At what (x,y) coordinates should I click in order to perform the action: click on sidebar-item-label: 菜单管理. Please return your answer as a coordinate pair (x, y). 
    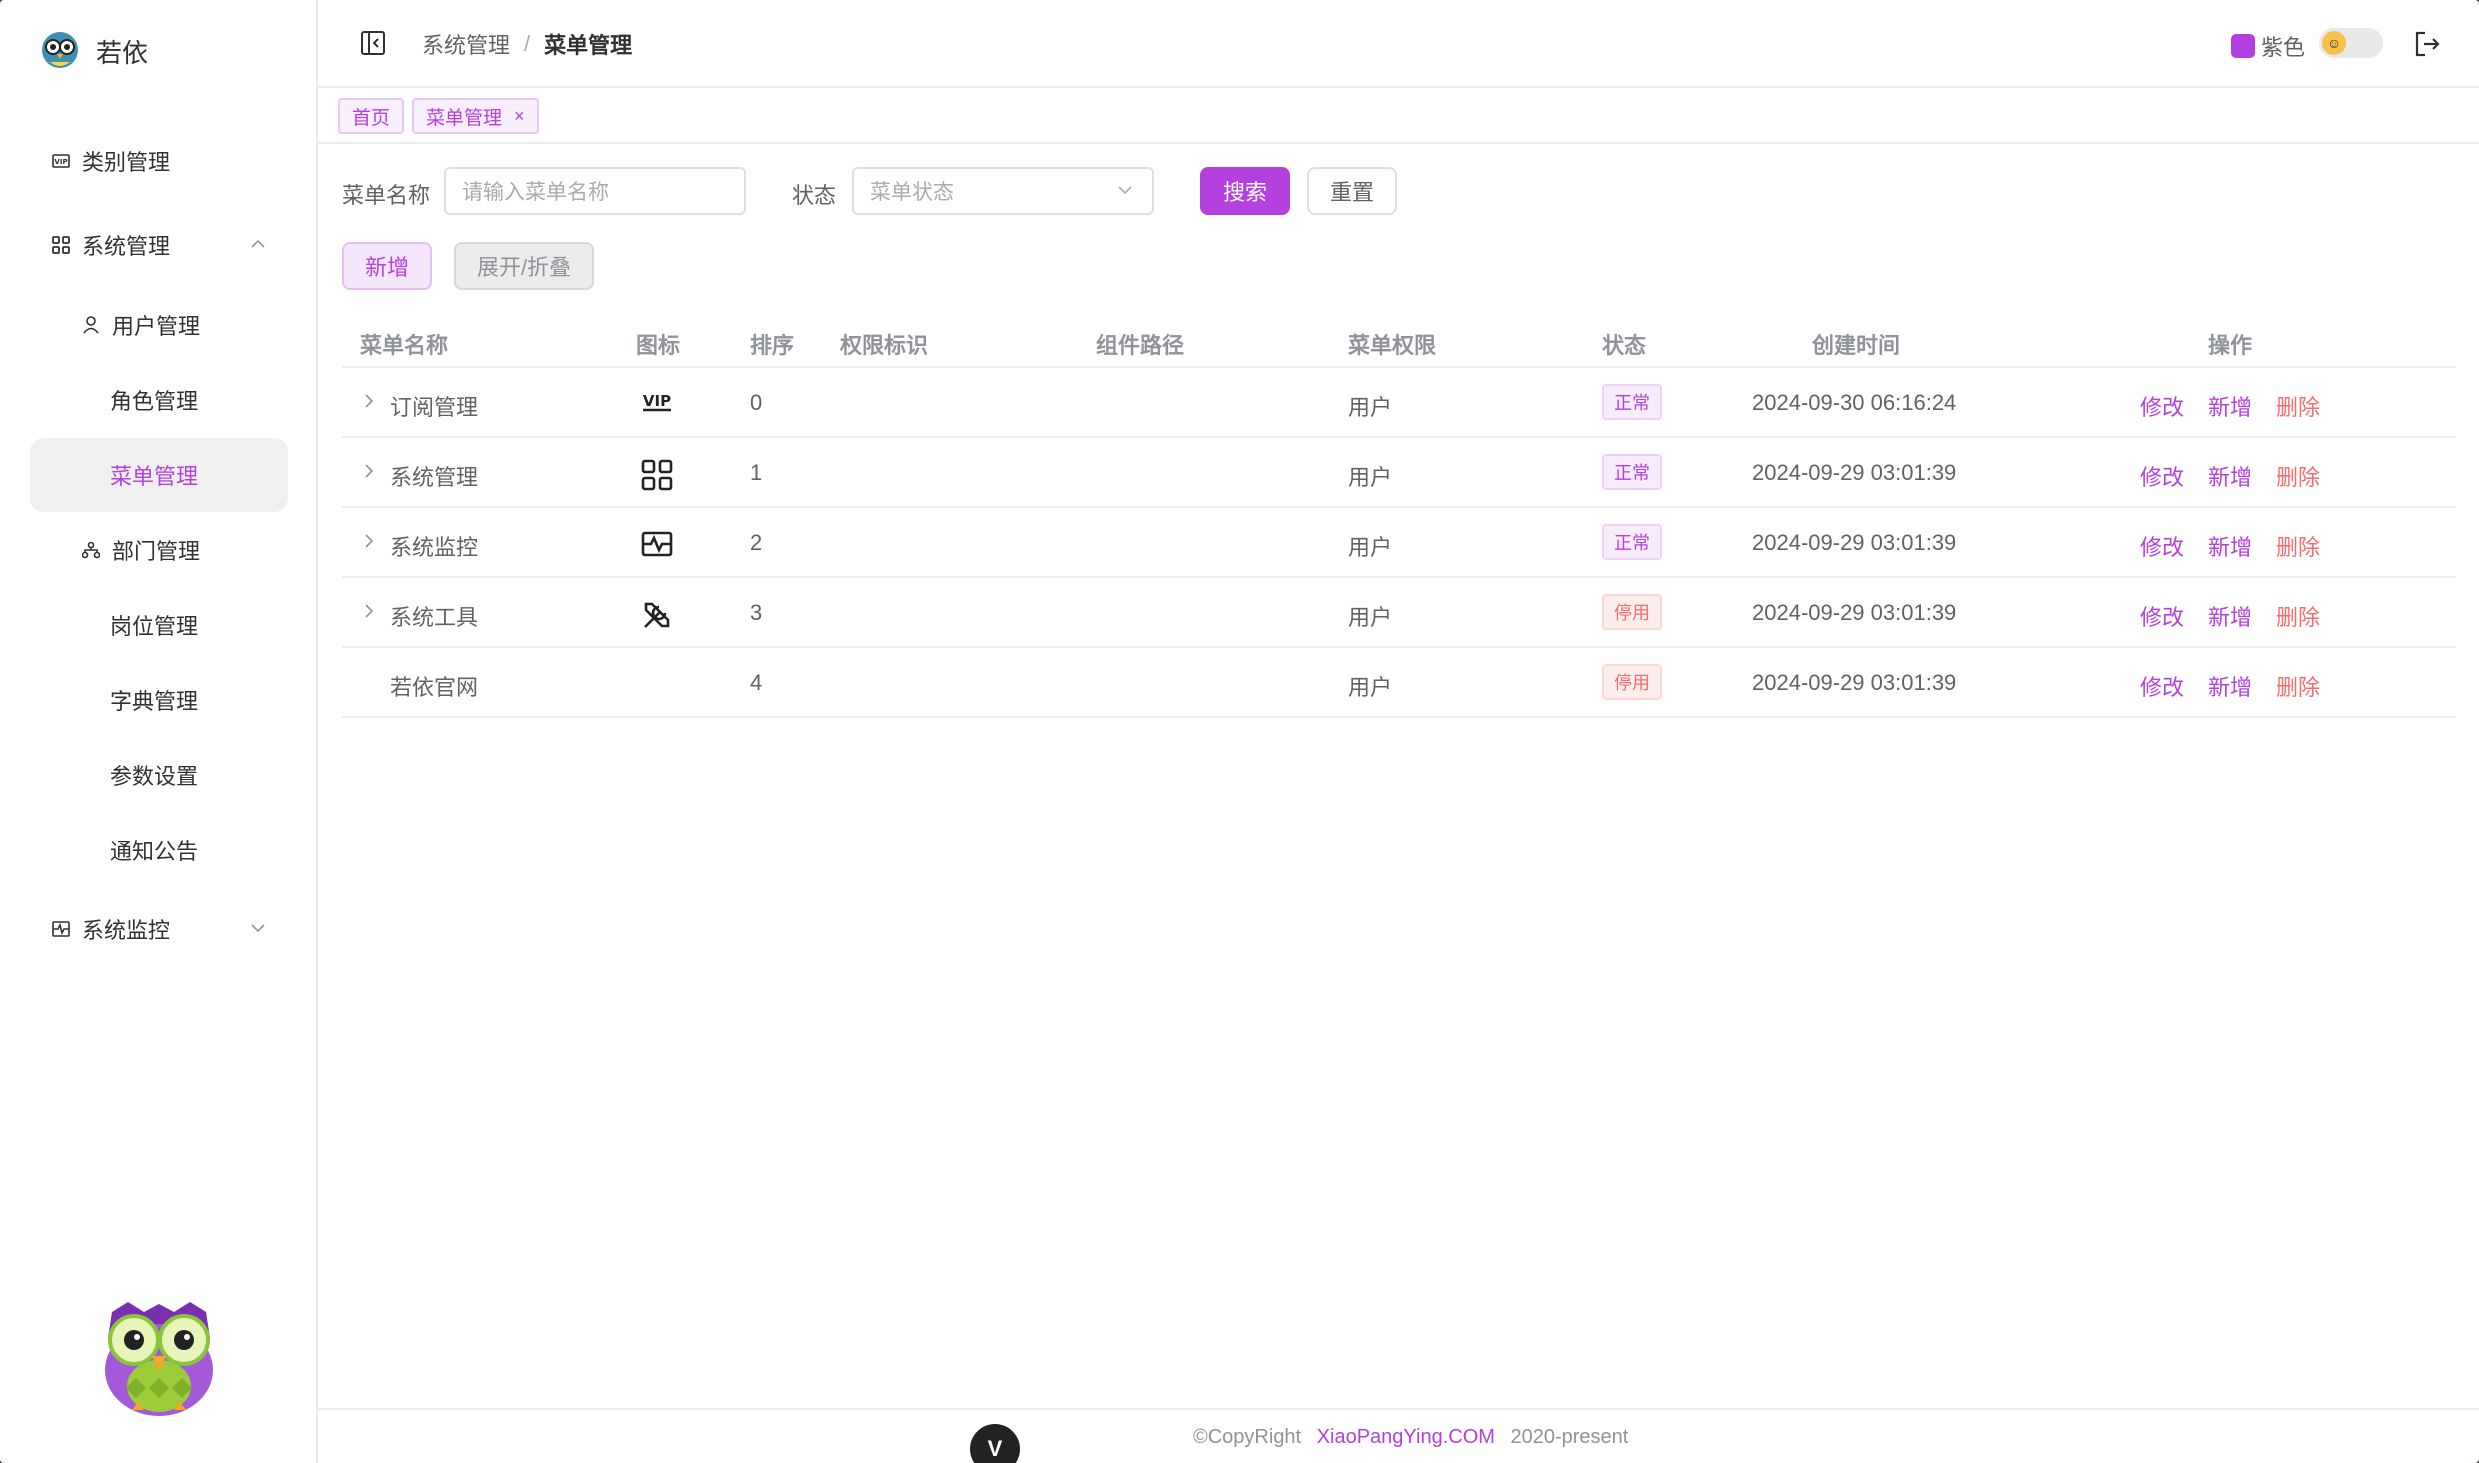
    Looking at the image, I should click on (154, 476).